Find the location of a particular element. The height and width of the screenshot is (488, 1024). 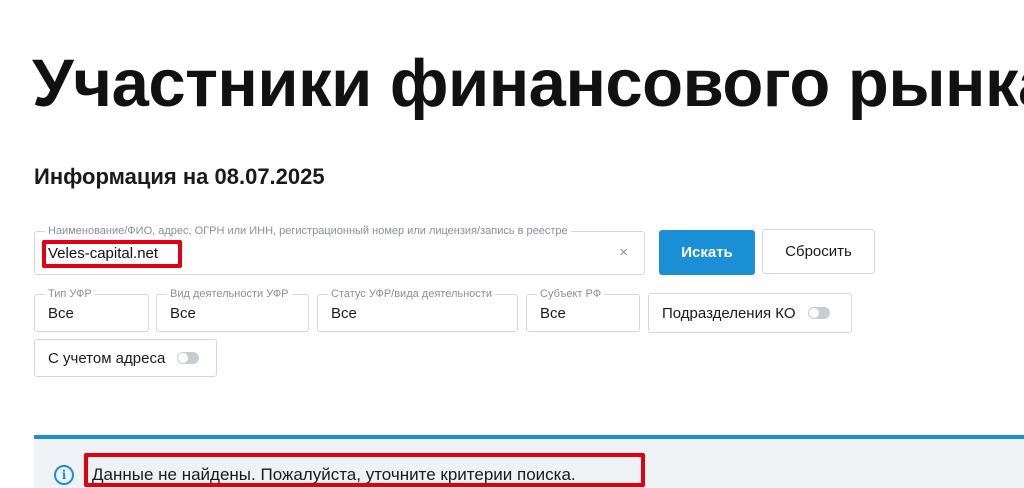

filter-status-select: Статус УФР/вида деятельности Все is located at coordinates (417, 309).